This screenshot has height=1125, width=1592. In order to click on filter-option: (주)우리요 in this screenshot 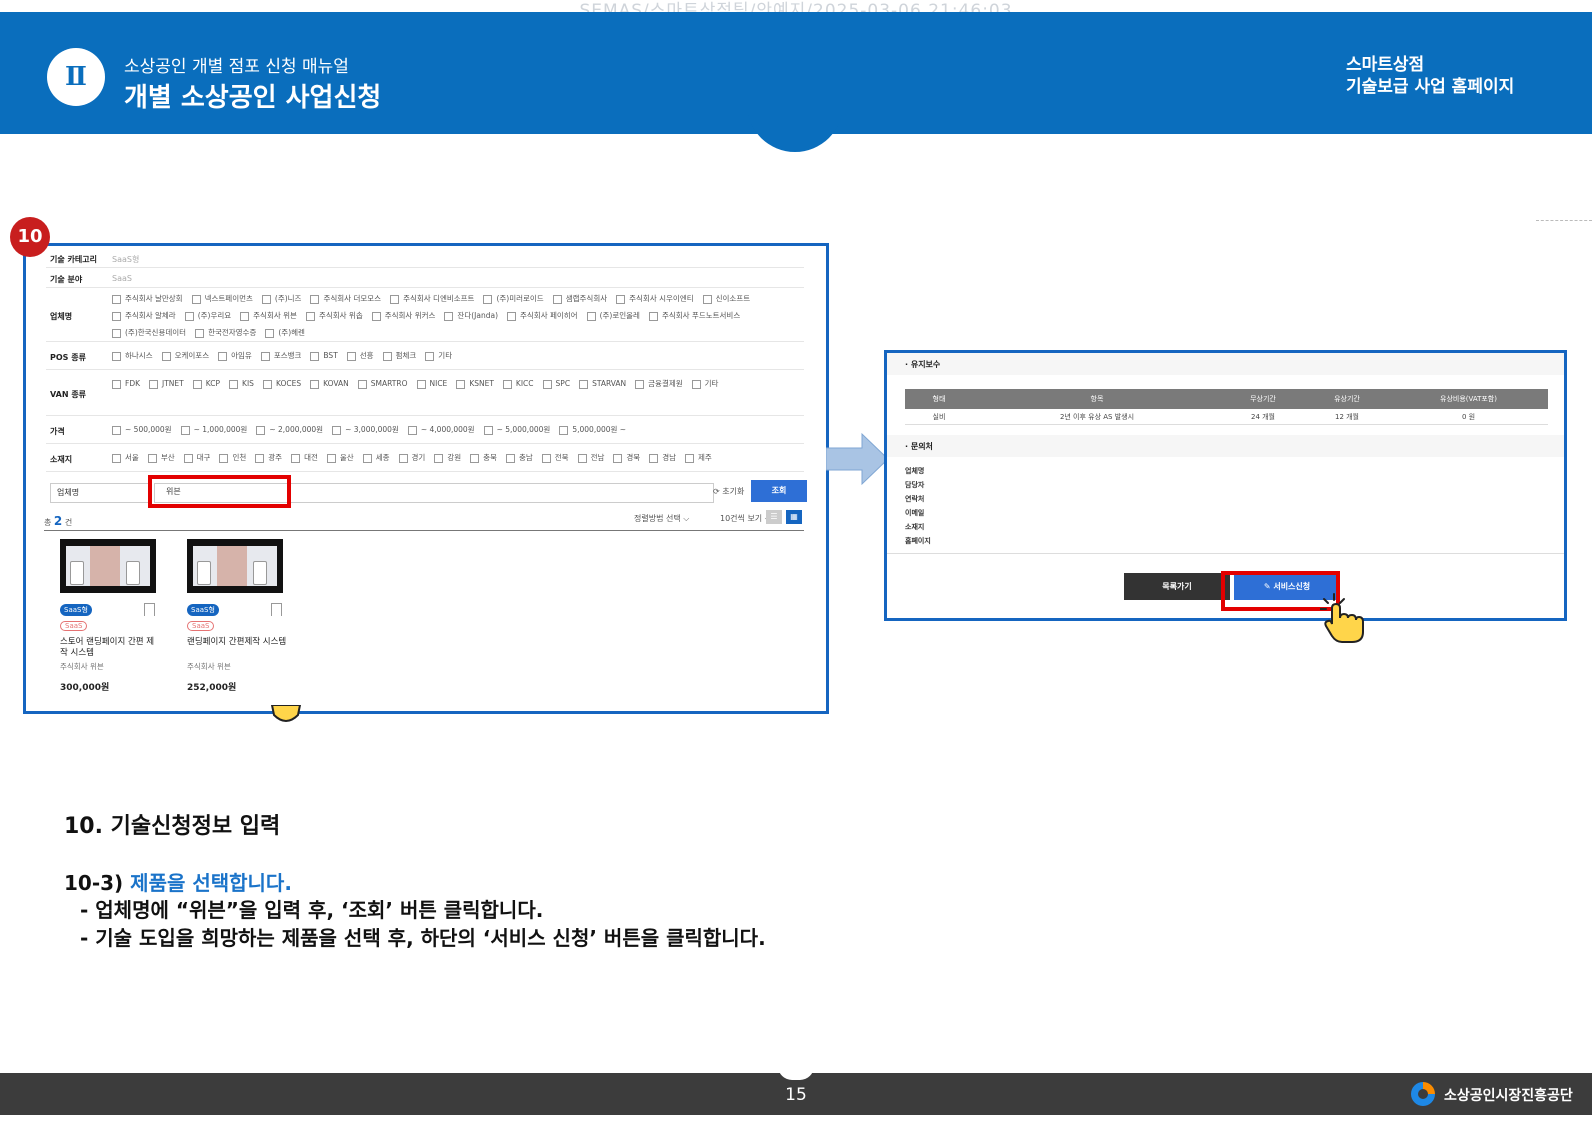, I will do `click(207, 315)`.